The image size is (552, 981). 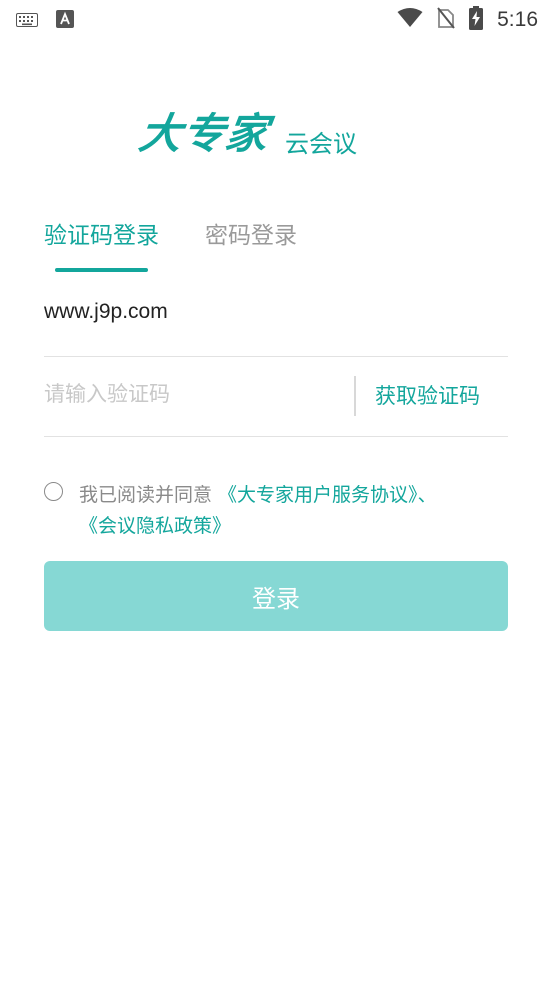 I want to click on no-sim-icon, so click(x=446, y=20).